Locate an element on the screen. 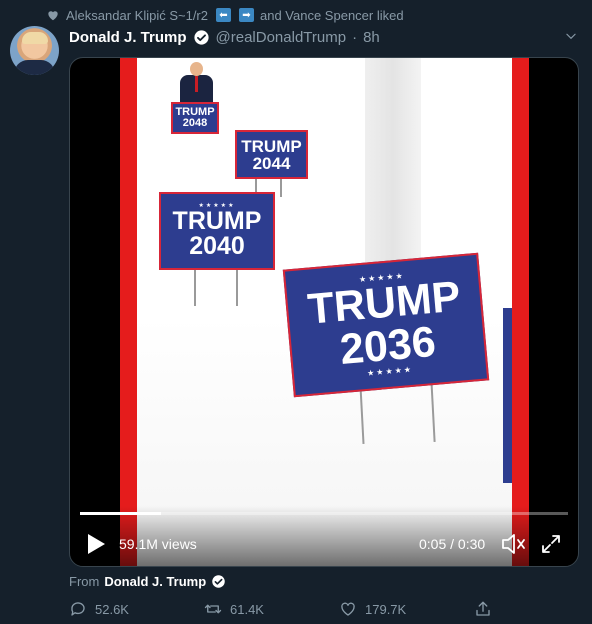  right-arrow-icon: ➡ is located at coordinates (246, 15).